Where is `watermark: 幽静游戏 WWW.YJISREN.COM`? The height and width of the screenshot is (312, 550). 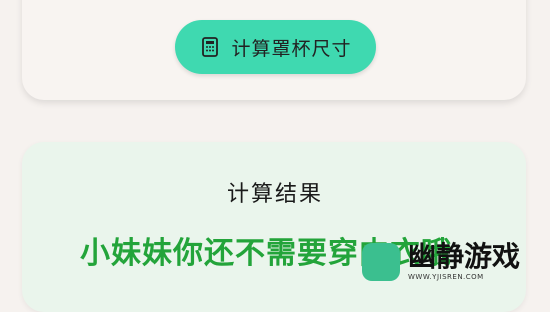
watermark: 幽静游戏 WWW.YJISREN.COM is located at coordinates (456, 262).